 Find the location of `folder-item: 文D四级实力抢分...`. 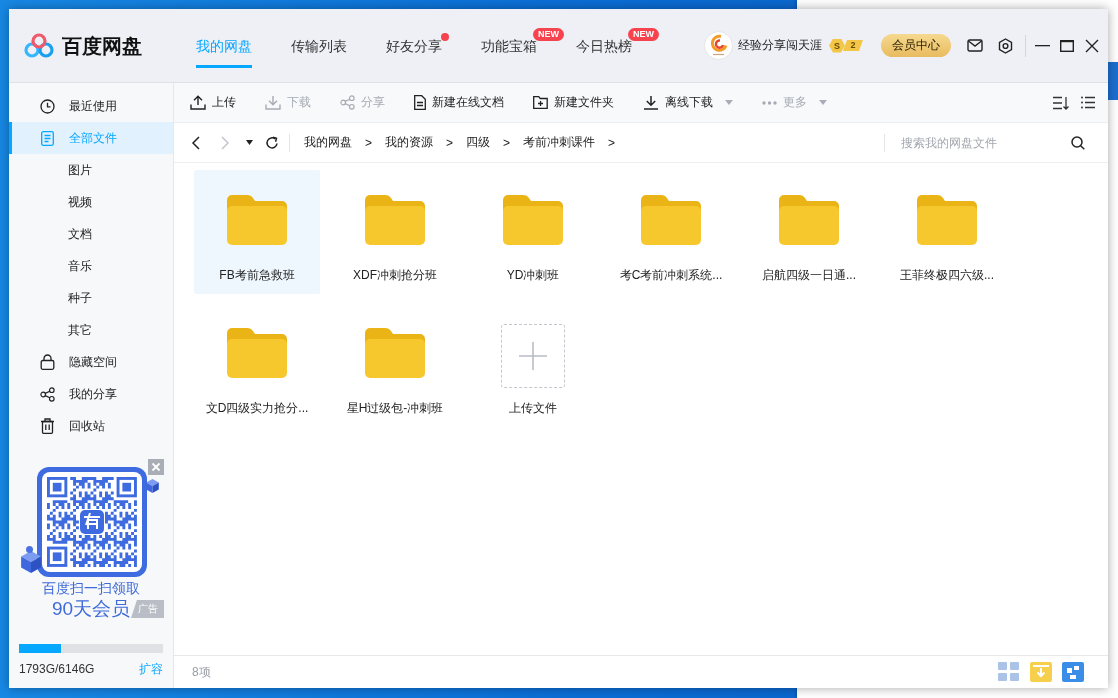

folder-item: 文D四级实力抢分... is located at coordinates (257, 365).